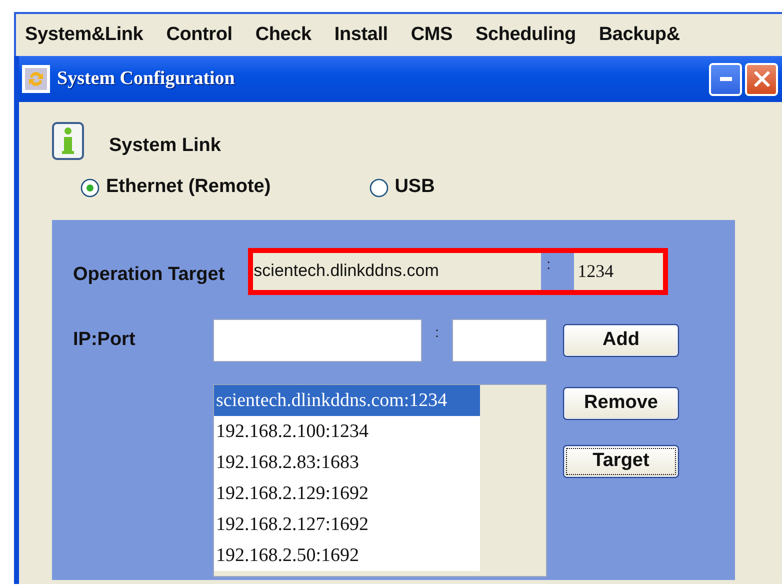  Describe the element at coordinates (36, 79) in the screenshot. I see `app-icon` at that location.